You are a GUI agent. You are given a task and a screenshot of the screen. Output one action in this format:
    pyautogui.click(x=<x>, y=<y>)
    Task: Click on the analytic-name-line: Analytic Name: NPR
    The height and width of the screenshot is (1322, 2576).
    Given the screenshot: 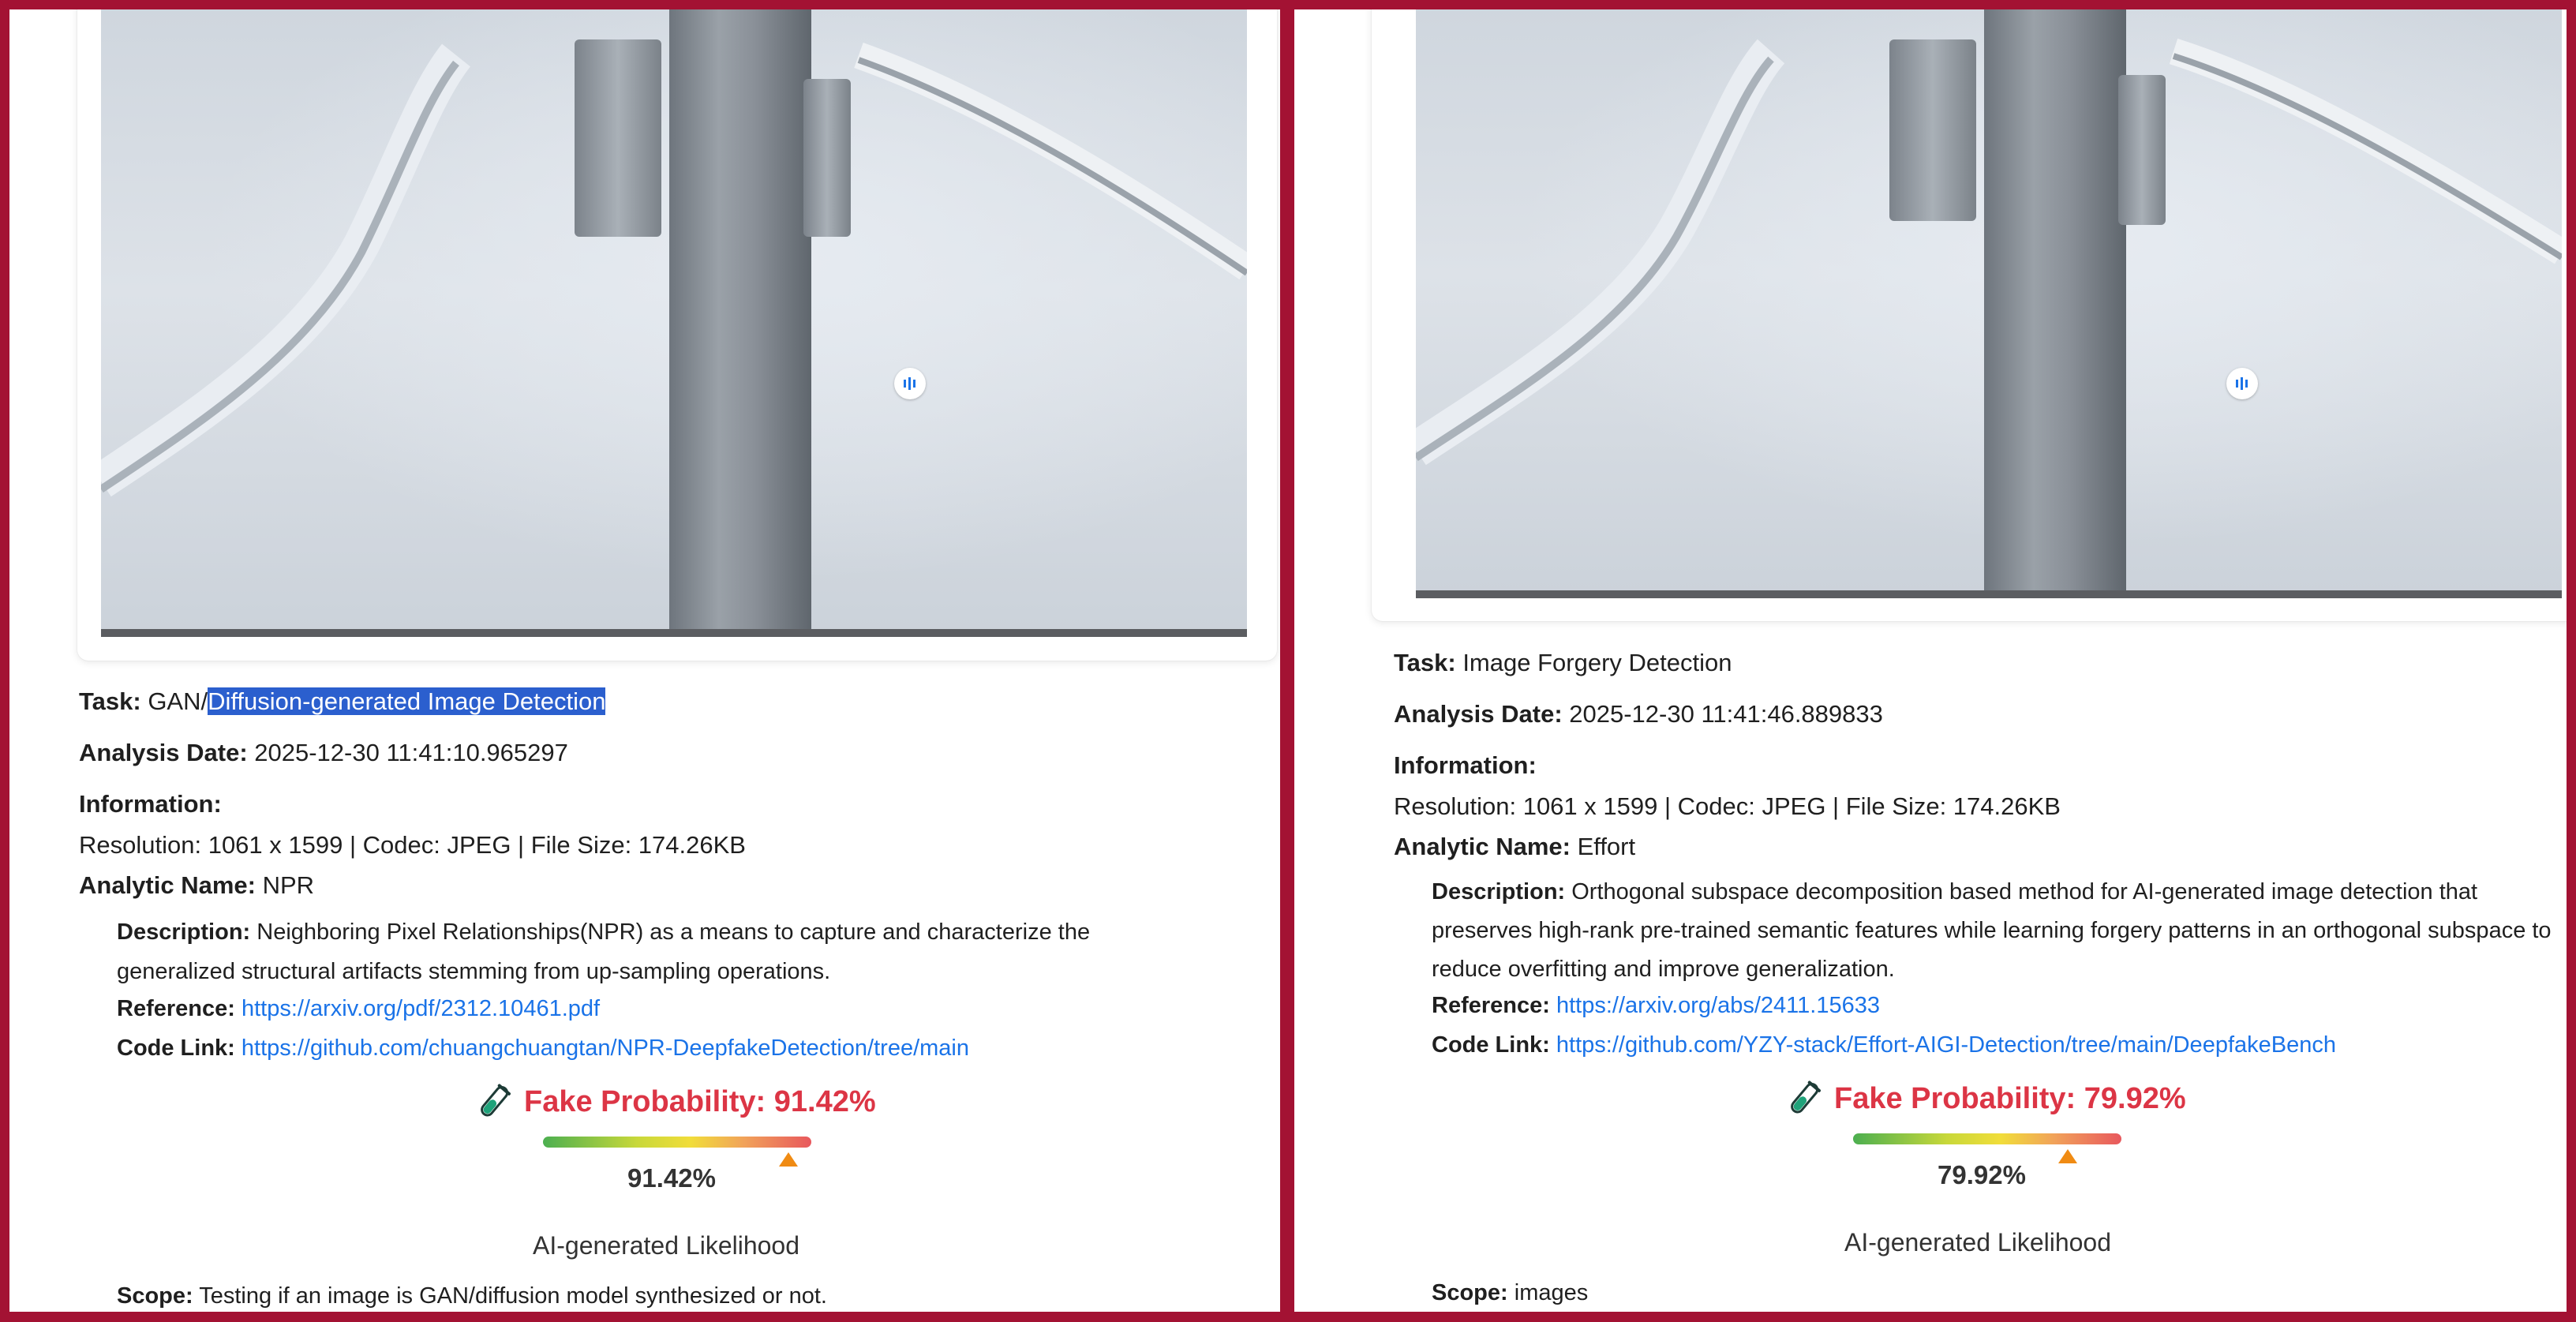 What is the action you would take?
    pyautogui.click(x=196, y=885)
    